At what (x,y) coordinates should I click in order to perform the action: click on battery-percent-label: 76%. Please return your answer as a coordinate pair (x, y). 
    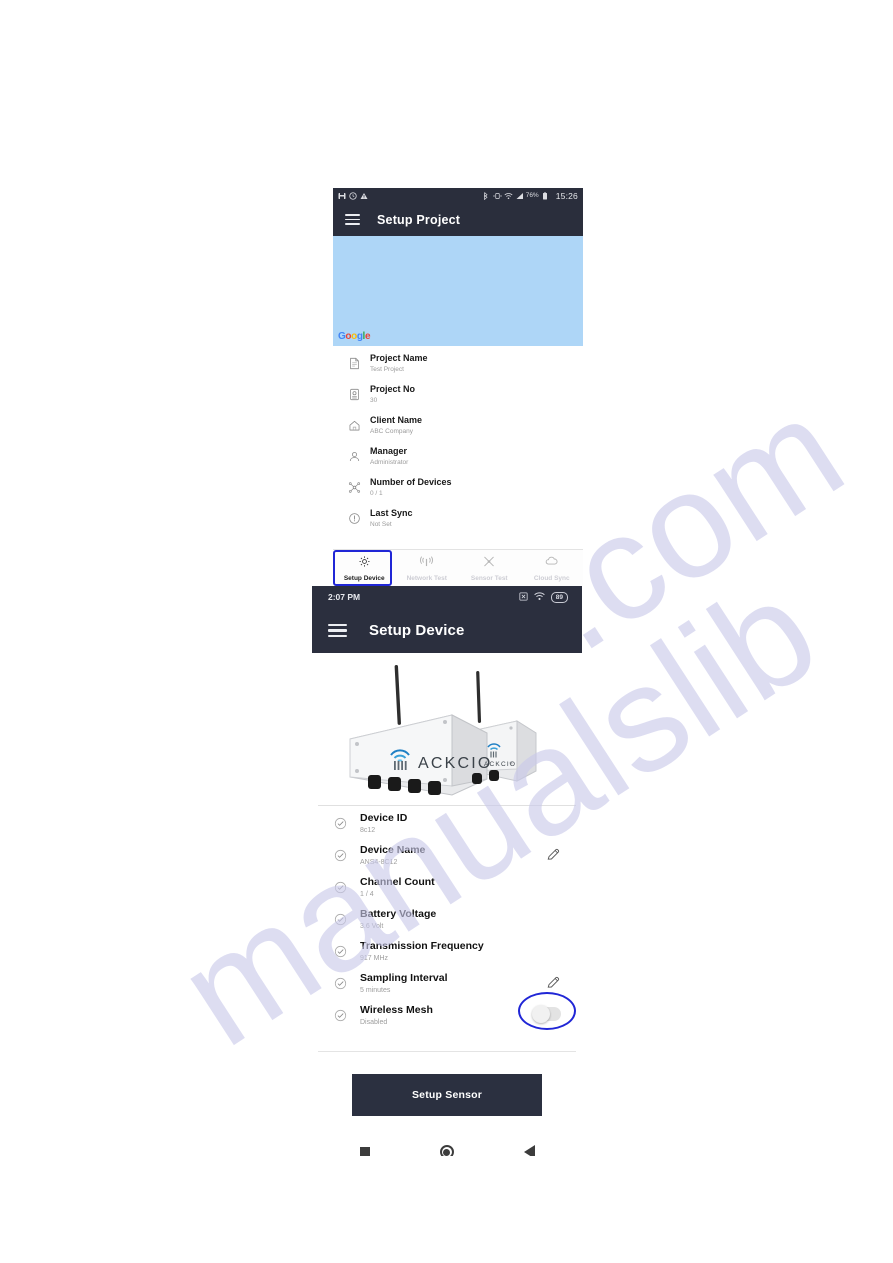
    Looking at the image, I should click on (532, 195).